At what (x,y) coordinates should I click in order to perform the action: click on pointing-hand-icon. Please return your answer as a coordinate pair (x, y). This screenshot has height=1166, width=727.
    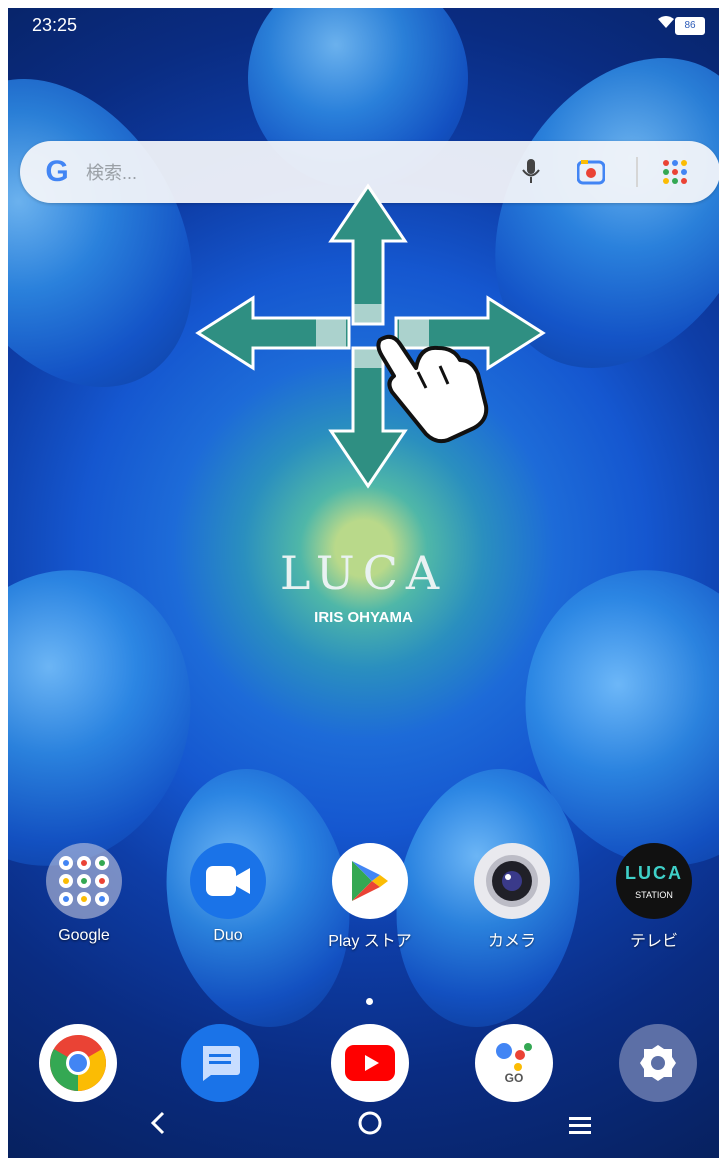
    Looking at the image, I should click on (432, 389).